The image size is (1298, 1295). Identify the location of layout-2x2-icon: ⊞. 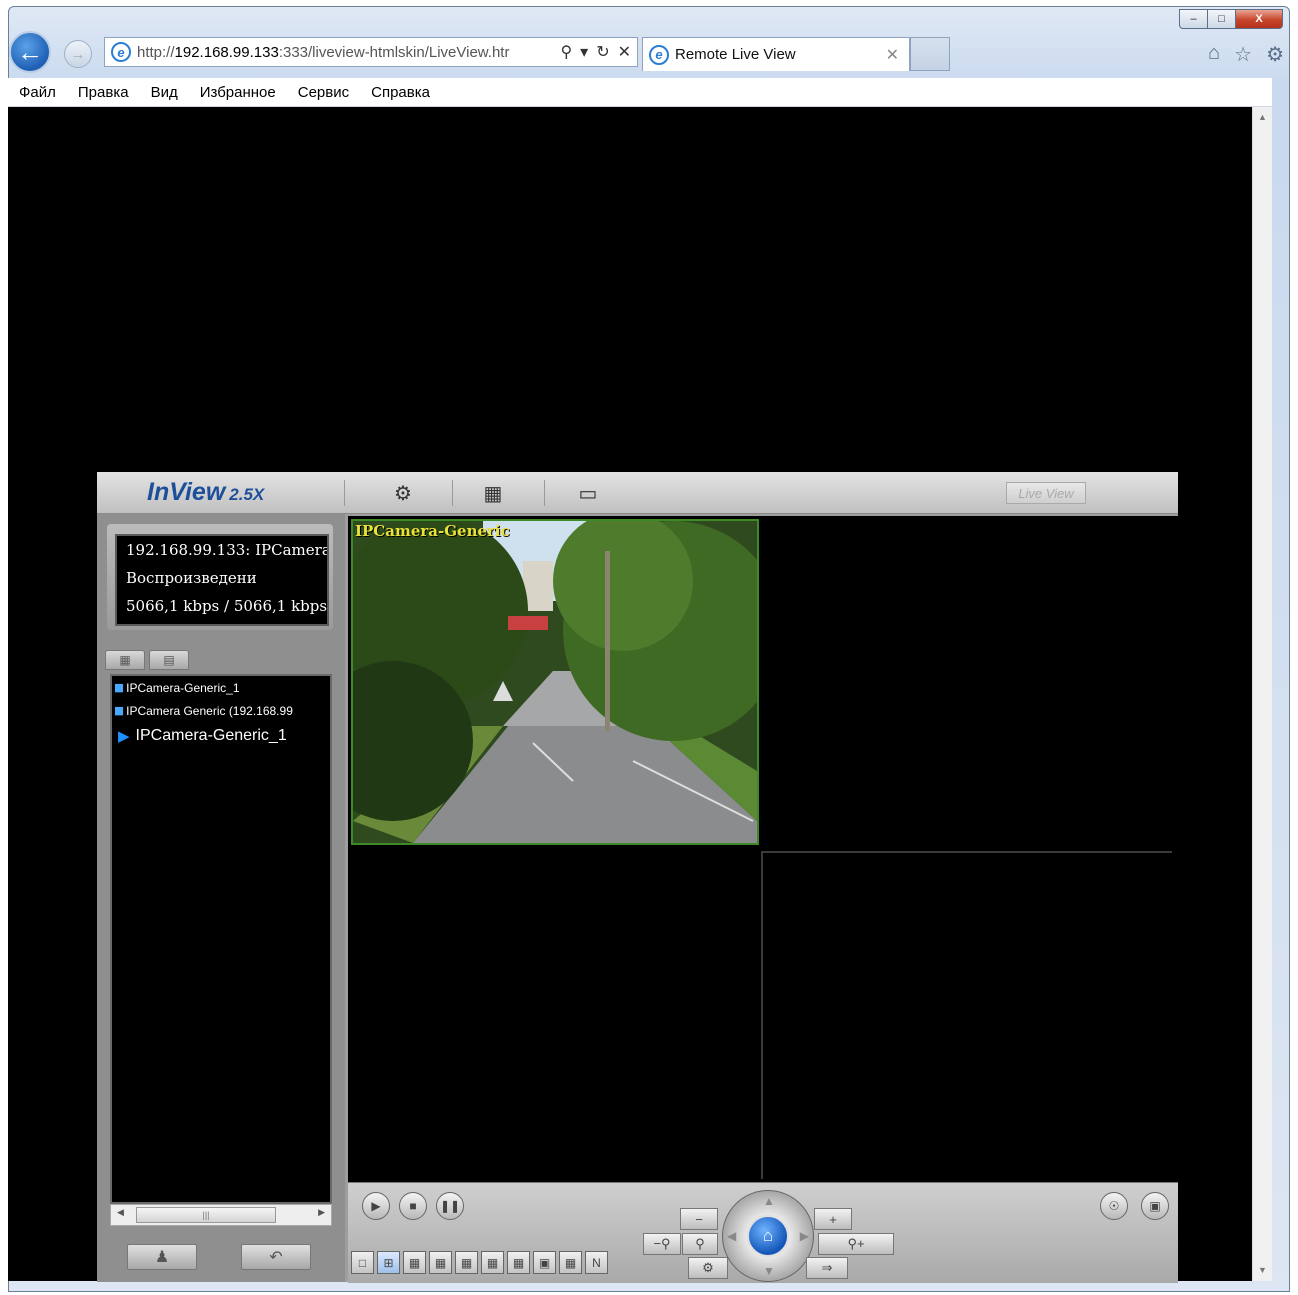
(388, 1262).